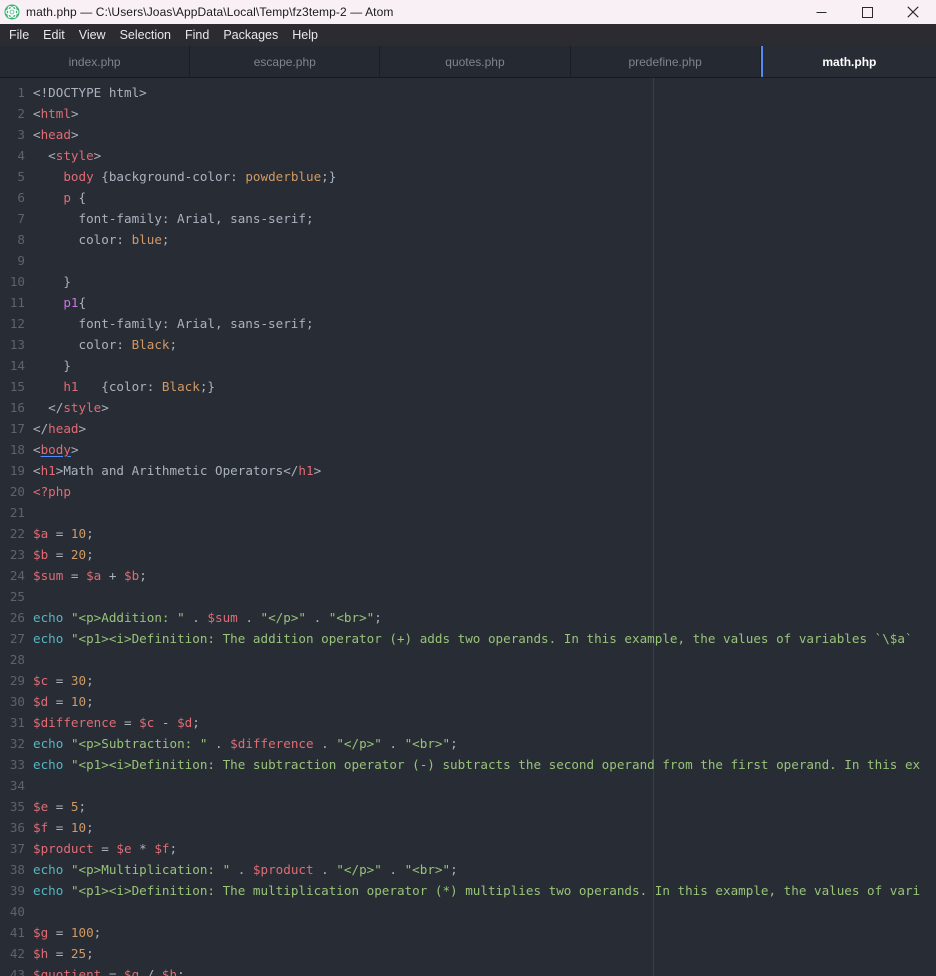  I want to click on code-token: <?php, so click(52, 491).